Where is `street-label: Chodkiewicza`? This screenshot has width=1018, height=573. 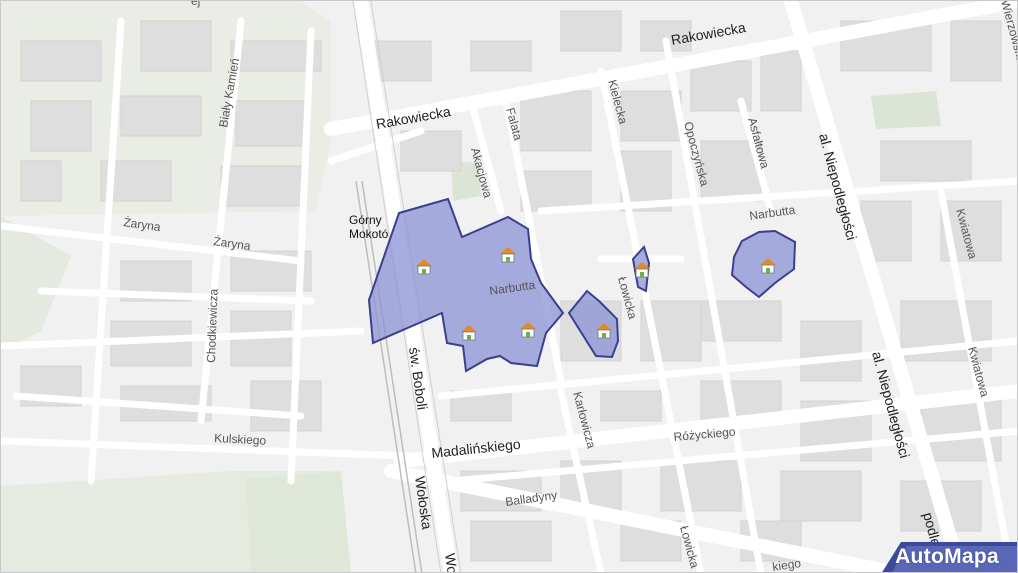 street-label: Chodkiewicza is located at coordinates (212, 325).